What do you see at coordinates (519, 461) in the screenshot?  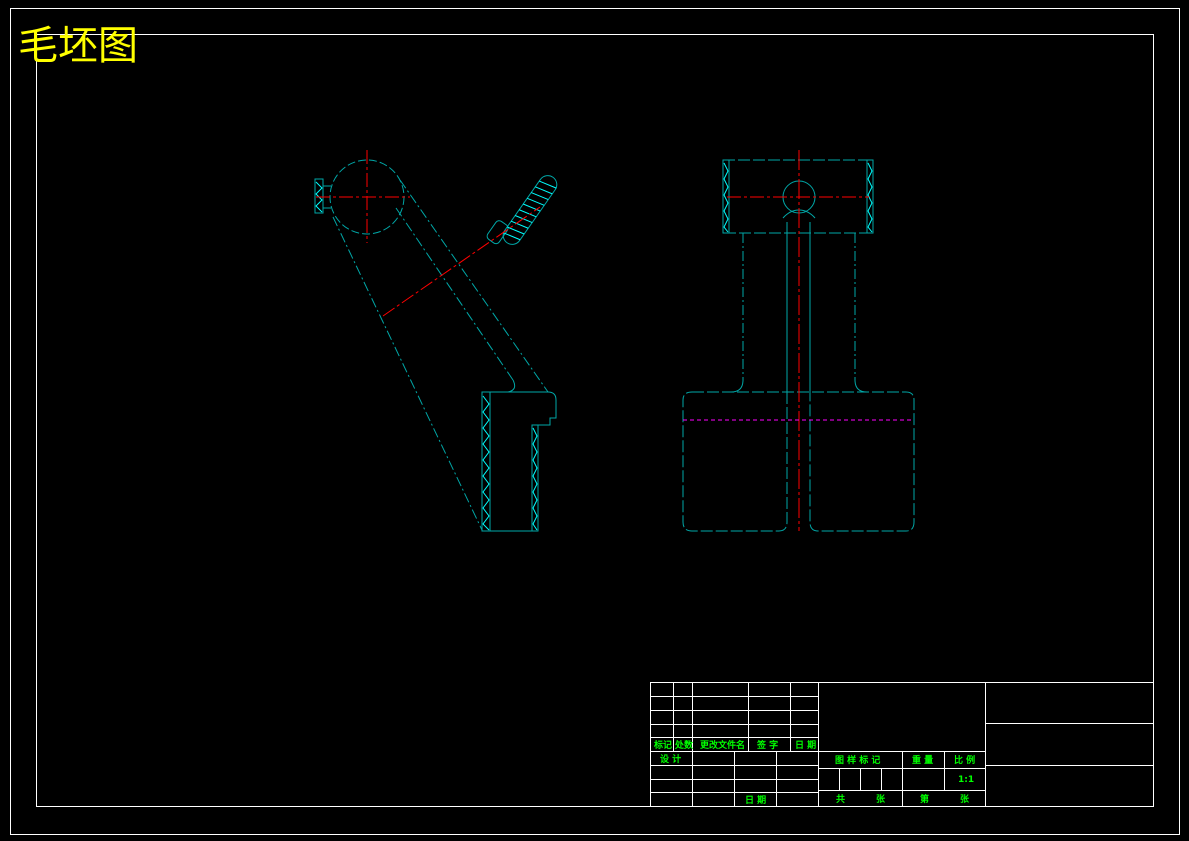 I see `foot-block` at bounding box center [519, 461].